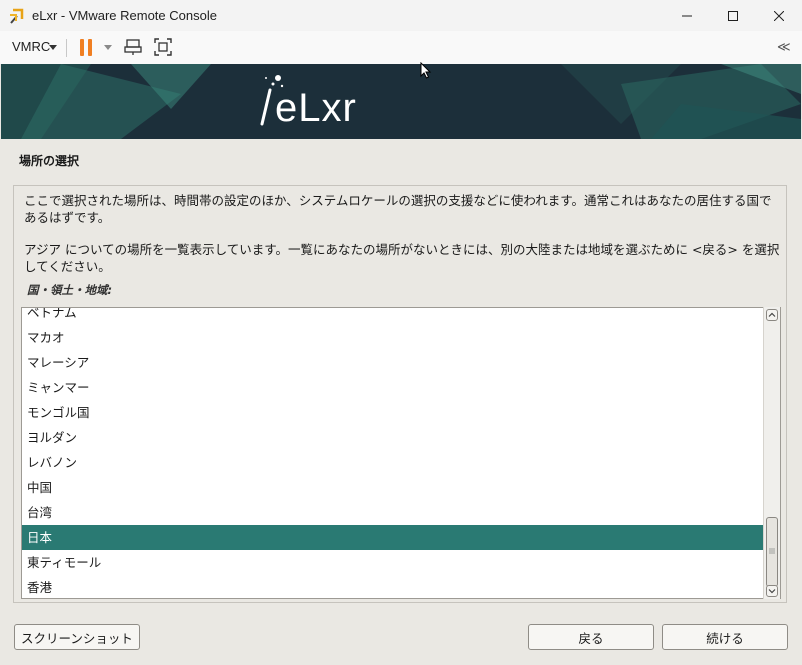 The image size is (802, 665). I want to click on power-menu-caret-icon, so click(108, 47).